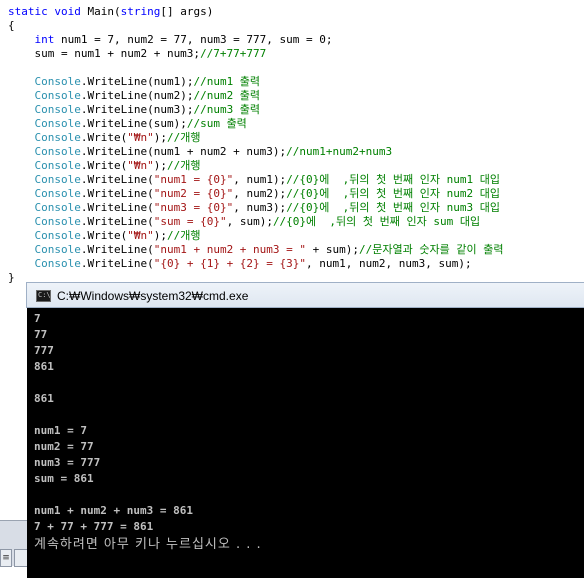  I want to click on code-line: Console.WriteLine(num2);//num2 출력, so click(134, 96).